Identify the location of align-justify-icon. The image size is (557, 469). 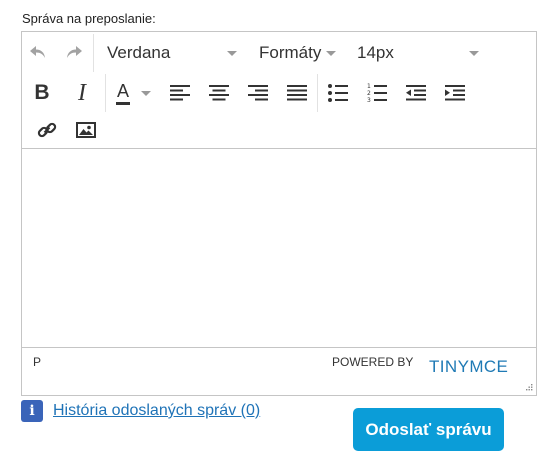
(297, 93).